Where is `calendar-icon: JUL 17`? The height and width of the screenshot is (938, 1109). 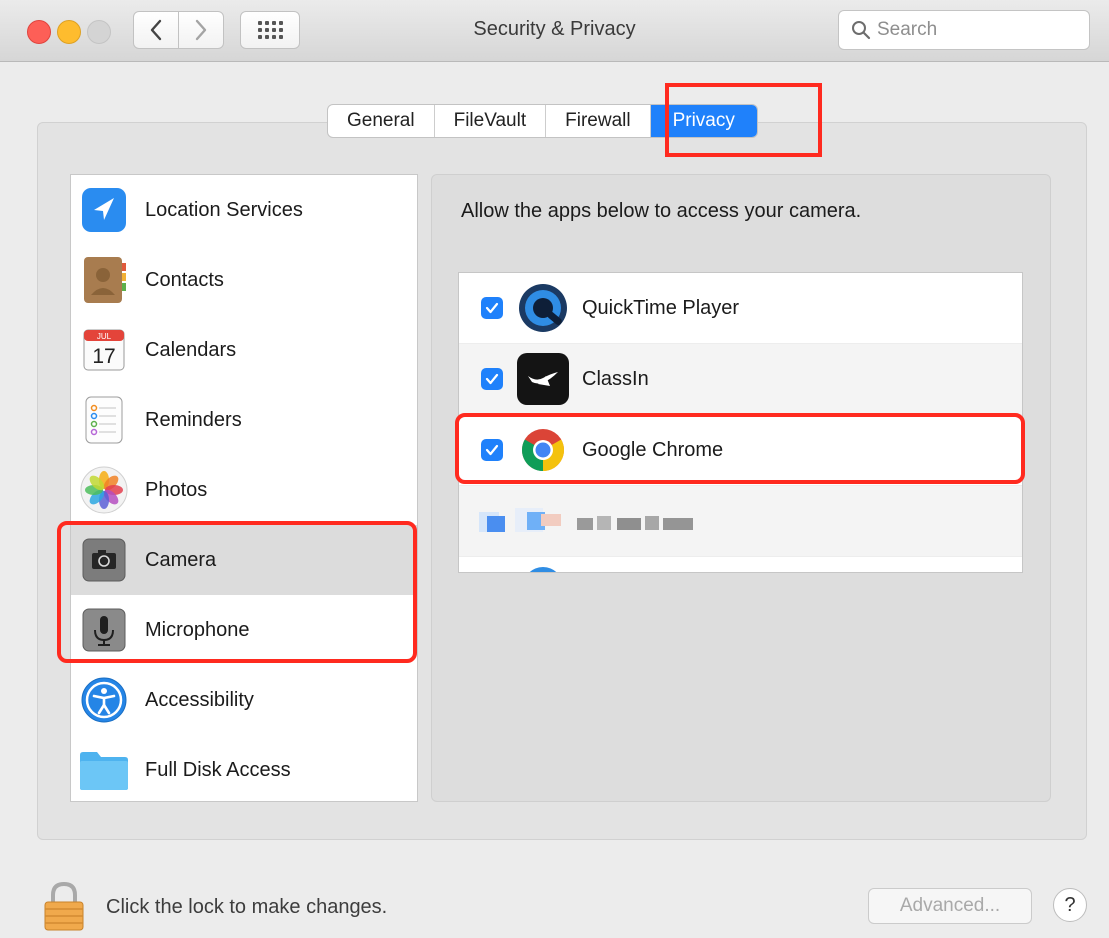
calendar-icon: JUL 17 is located at coordinates (104, 350).